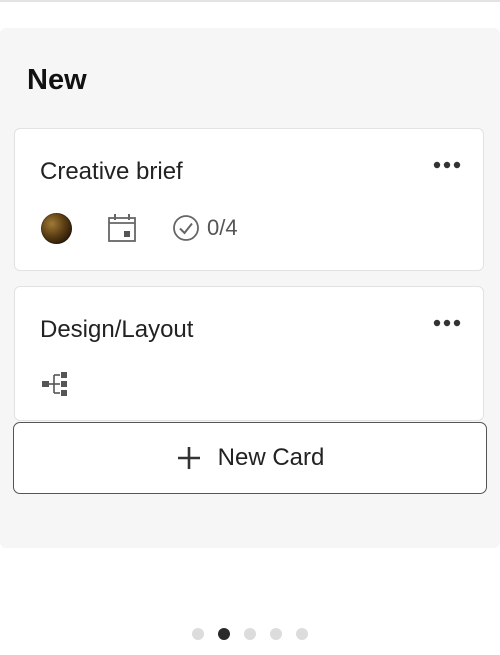 The width and height of the screenshot is (500, 655). I want to click on subtasks-icon, so click(56, 384).